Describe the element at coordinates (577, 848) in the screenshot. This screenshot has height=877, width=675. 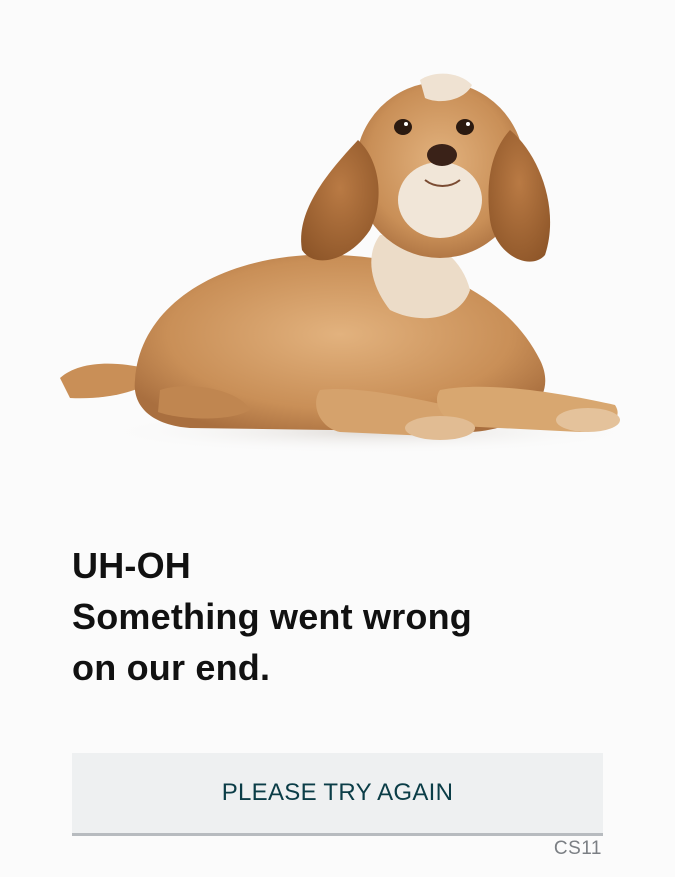
I see `error-code: CS11` at that location.